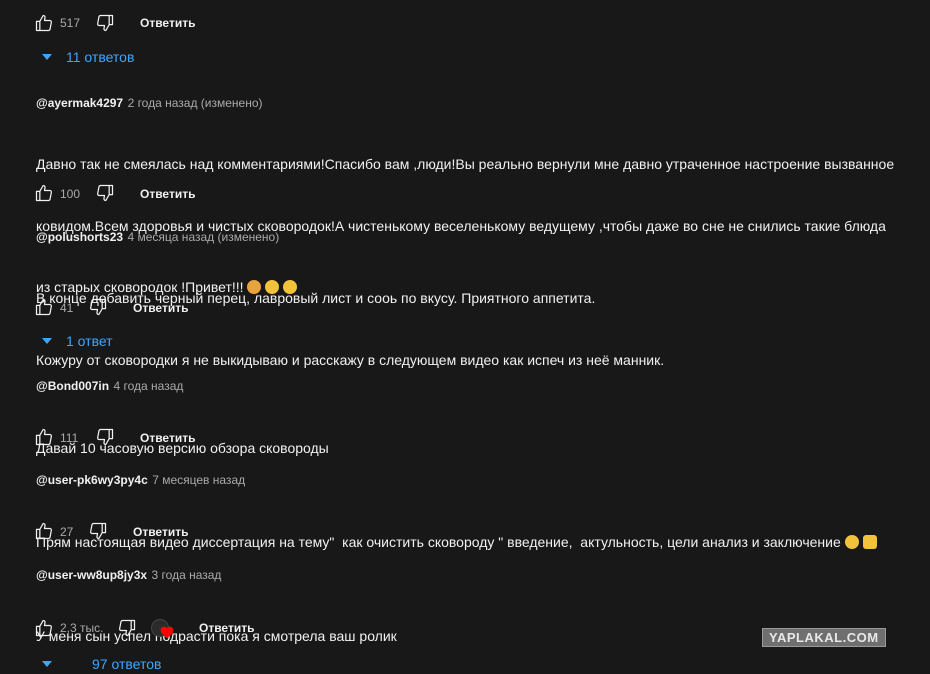 The height and width of the screenshot is (674, 930). I want to click on comment-author: @polushorts23, so click(79, 237).